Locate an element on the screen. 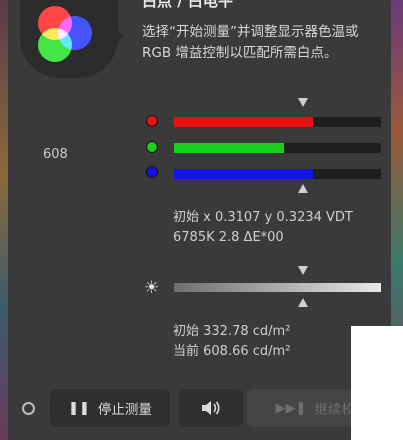 The width and height of the screenshot is (403, 440). skip-forward-icon: ▶▶❚ is located at coordinates (291, 408).